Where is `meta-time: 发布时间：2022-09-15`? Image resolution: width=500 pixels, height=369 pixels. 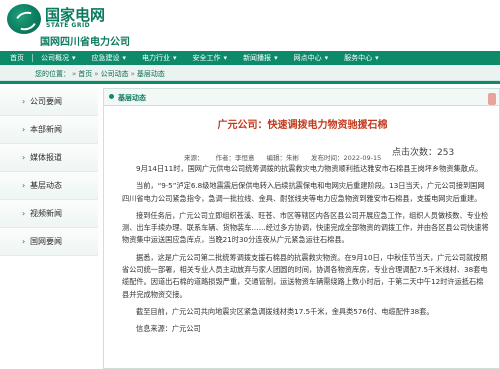
meta-time: 发布时间：2022-09-15 is located at coordinates (346, 158).